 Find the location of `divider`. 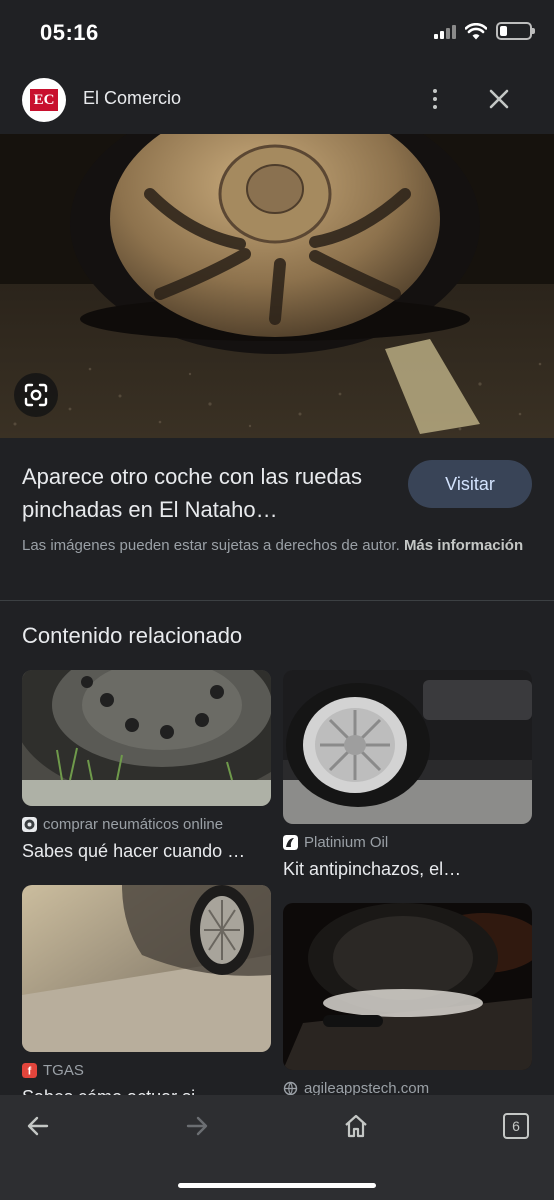

divider is located at coordinates (277, 600).